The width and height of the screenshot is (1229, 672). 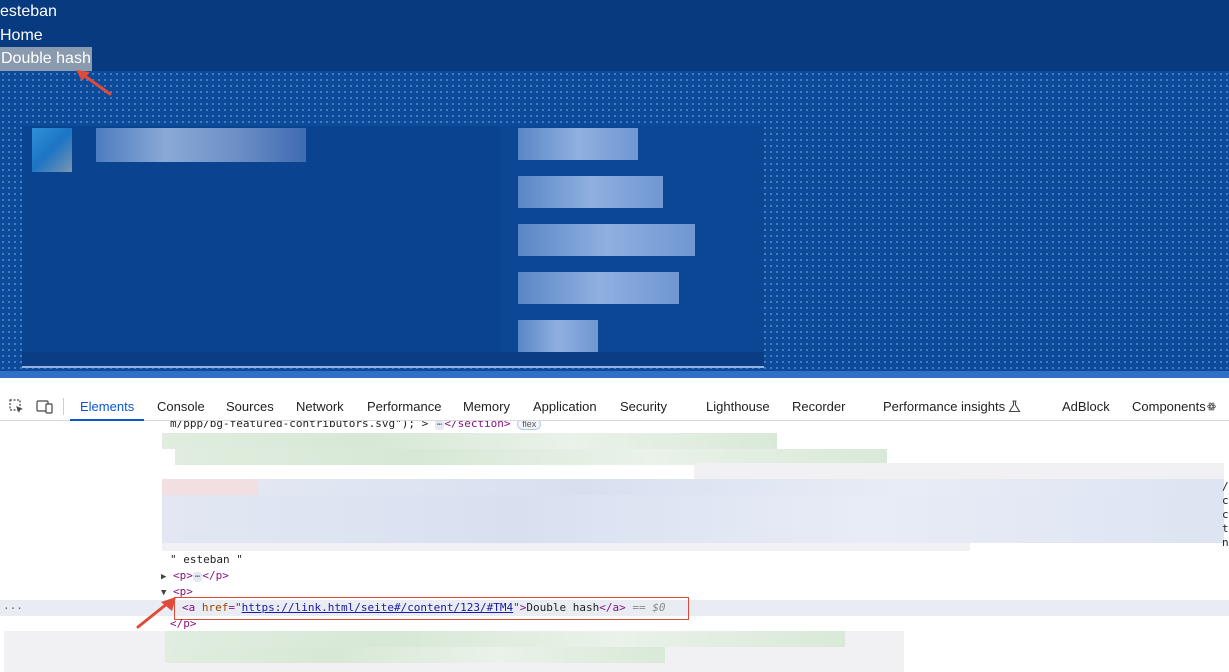 I want to click on annotation-highlight-box, so click(x=431, y=608).